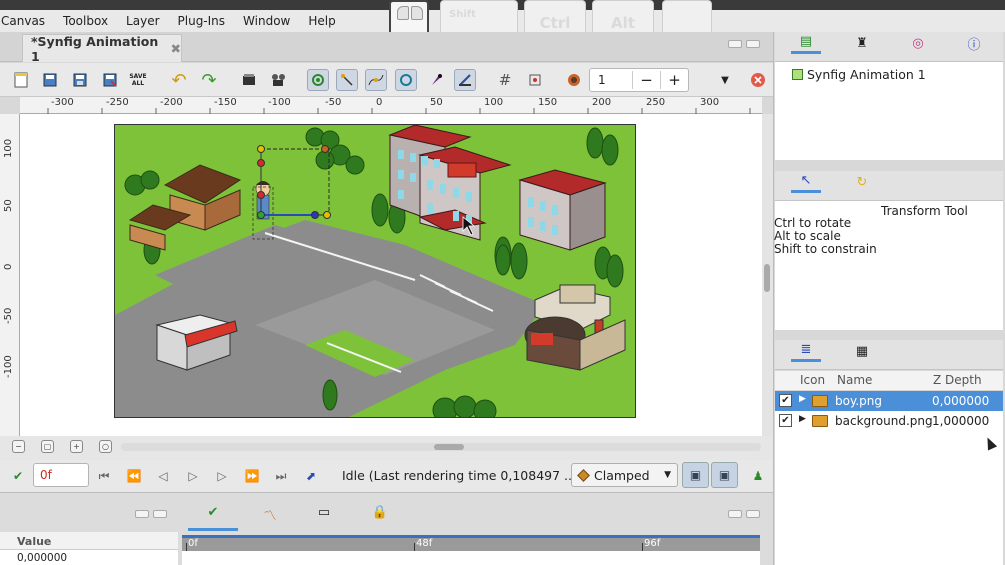  Describe the element at coordinates (889, 355) in the screenshot. I see `layers-tabs: ≣ ▦` at that location.